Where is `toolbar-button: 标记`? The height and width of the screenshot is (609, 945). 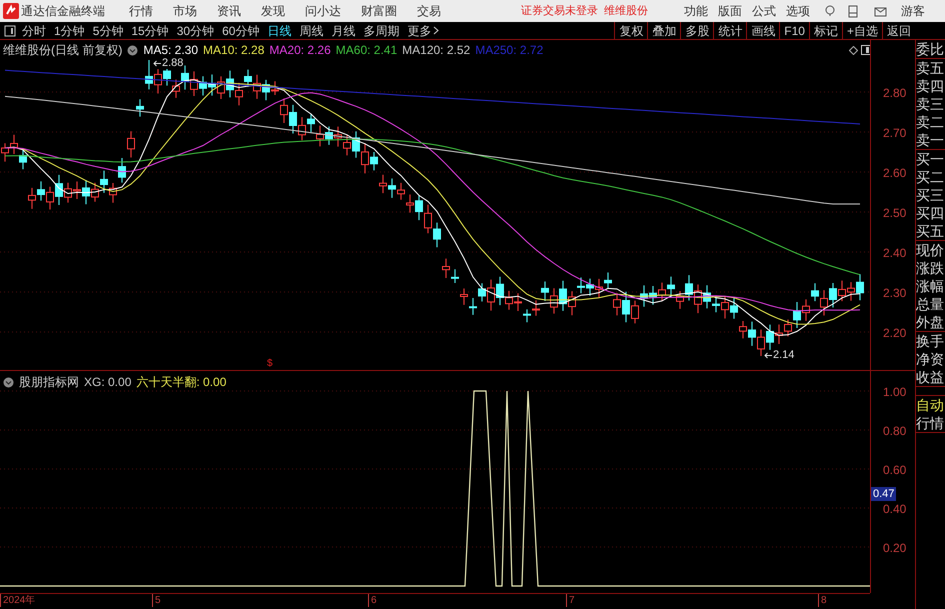
toolbar-button: 标记 is located at coordinates (825, 30).